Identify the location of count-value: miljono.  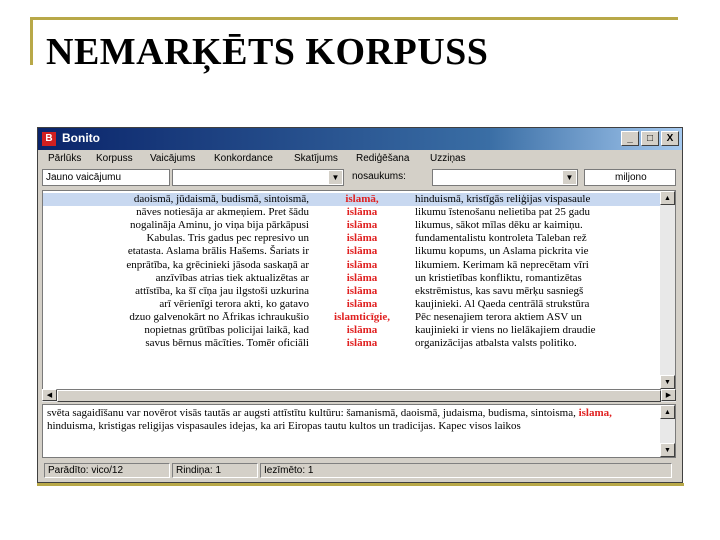
(631, 177).